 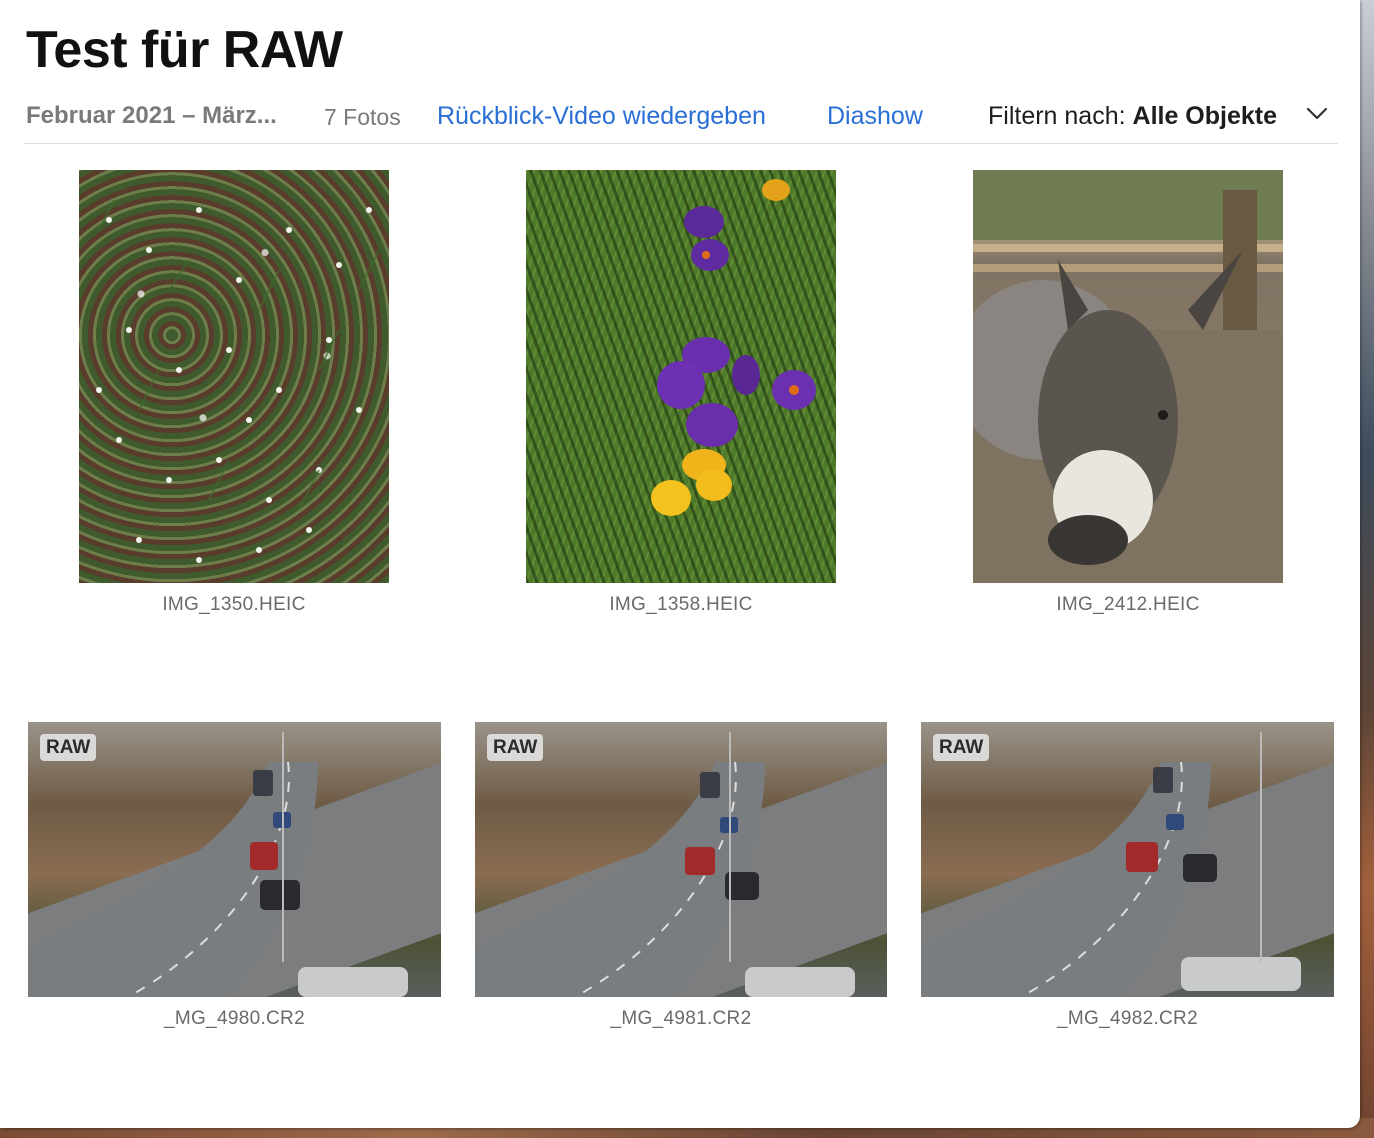 I want to click on filter-dropdown: Filtern nach: Alle Objekte, so click(x=1132, y=116).